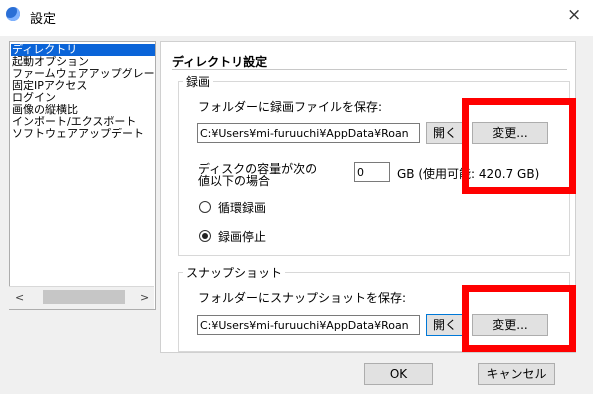 Image resolution: width=593 pixels, height=394 pixels. I want to click on sidebar-horizontal-scrollbar: < >, so click(81, 297).